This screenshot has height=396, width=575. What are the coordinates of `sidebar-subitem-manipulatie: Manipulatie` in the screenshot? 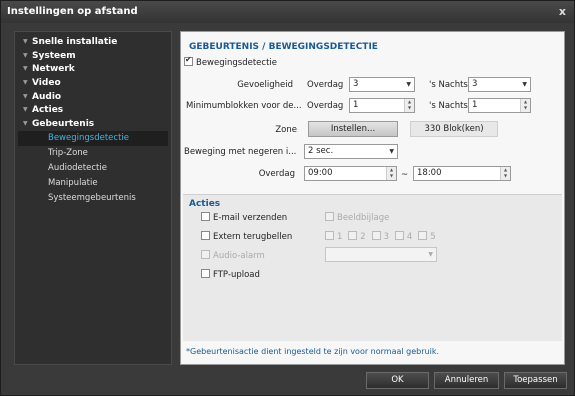 It's located at (93, 183).